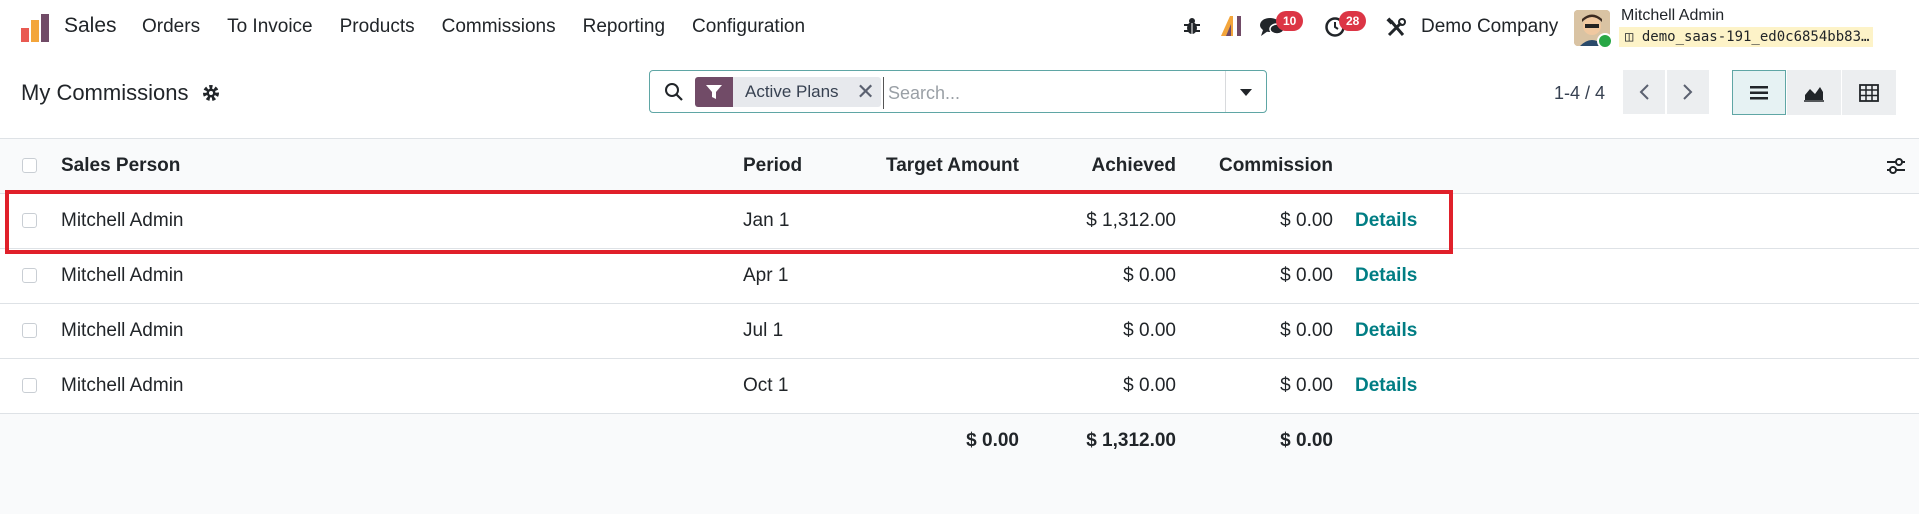 The width and height of the screenshot is (1919, 514). Describe the element at coordinates (1579, 93) in the screenshot. I see `pager-value: 1-4 / 4` at that location.